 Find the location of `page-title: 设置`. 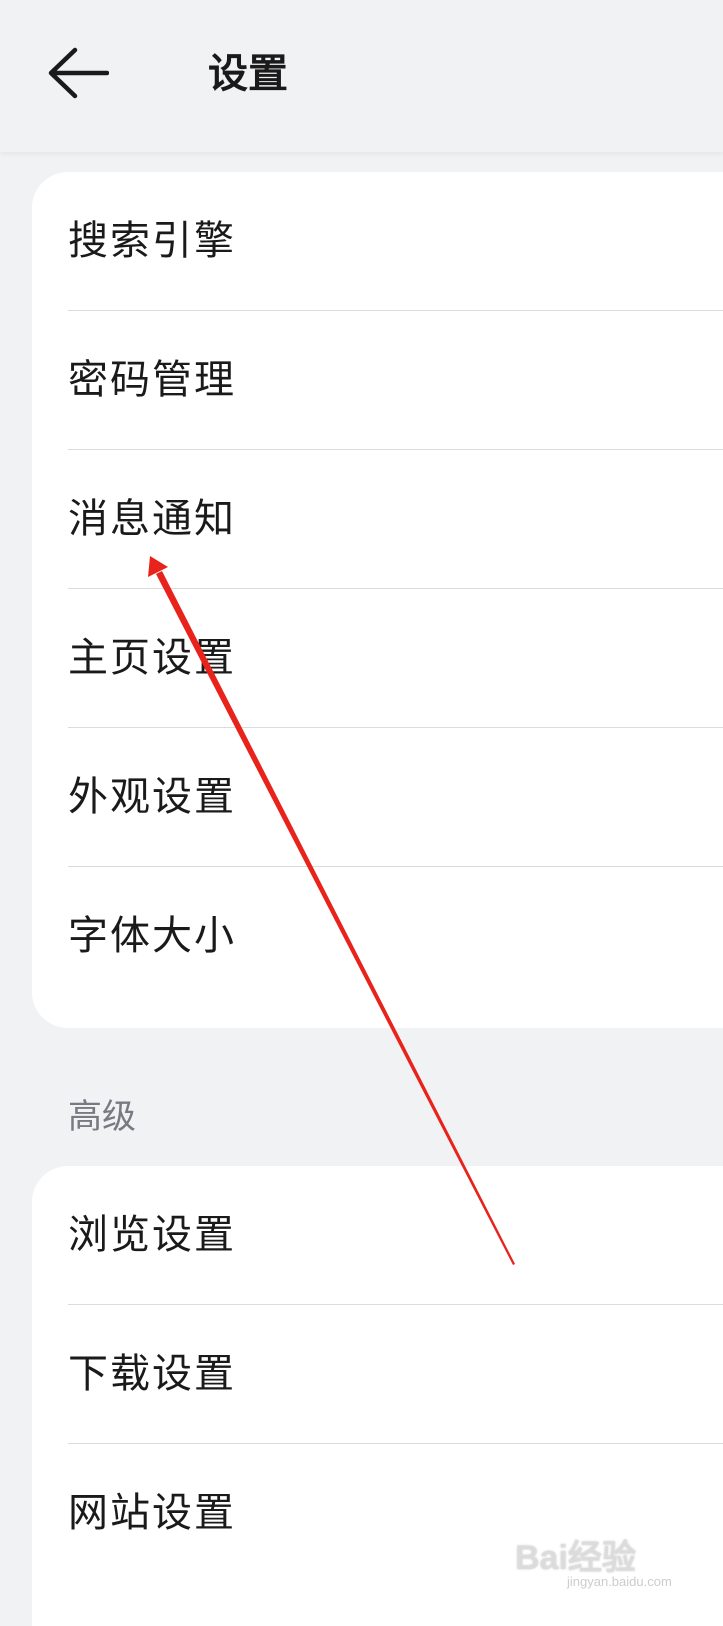

page-title: 设置 is located at coordinates (248, 74).